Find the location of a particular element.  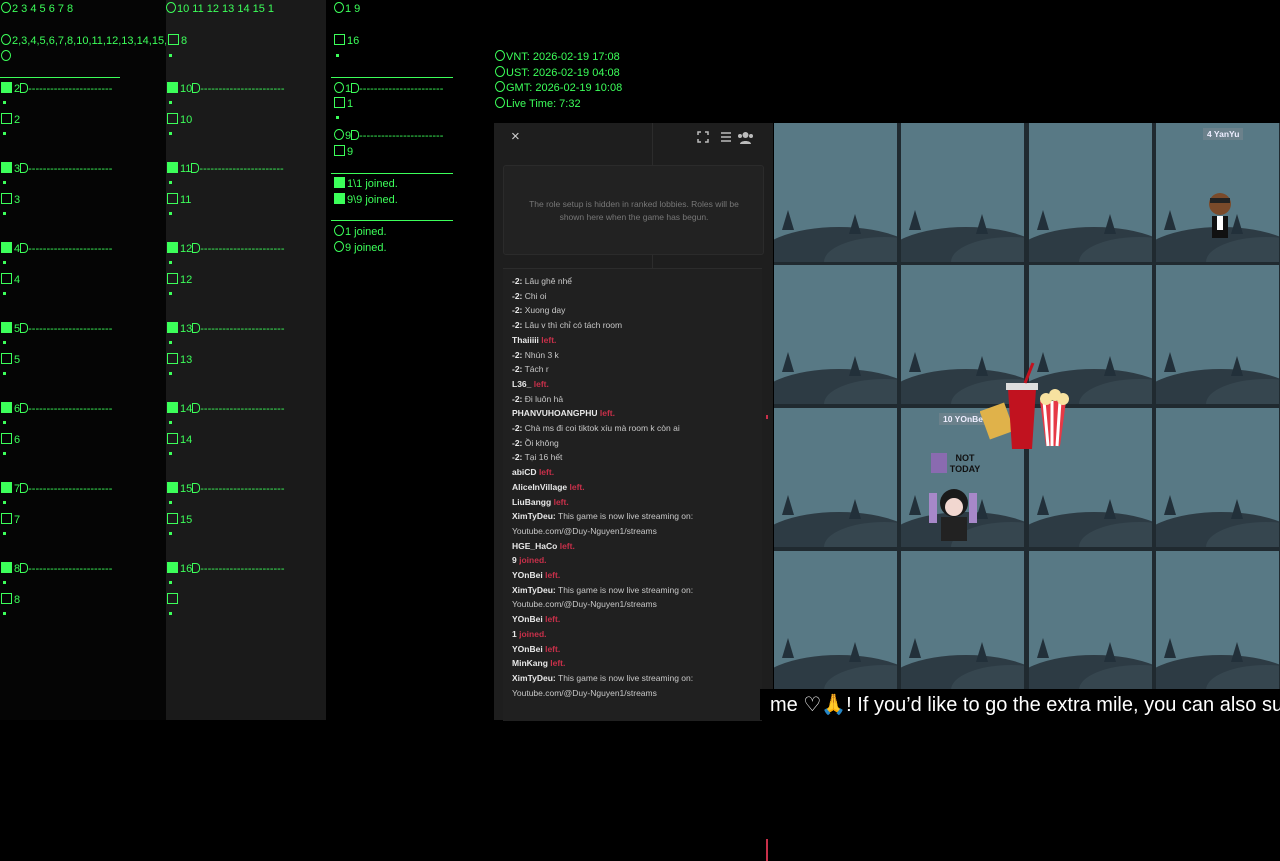

chat-text: joined. is located at coordinates (533, 633).